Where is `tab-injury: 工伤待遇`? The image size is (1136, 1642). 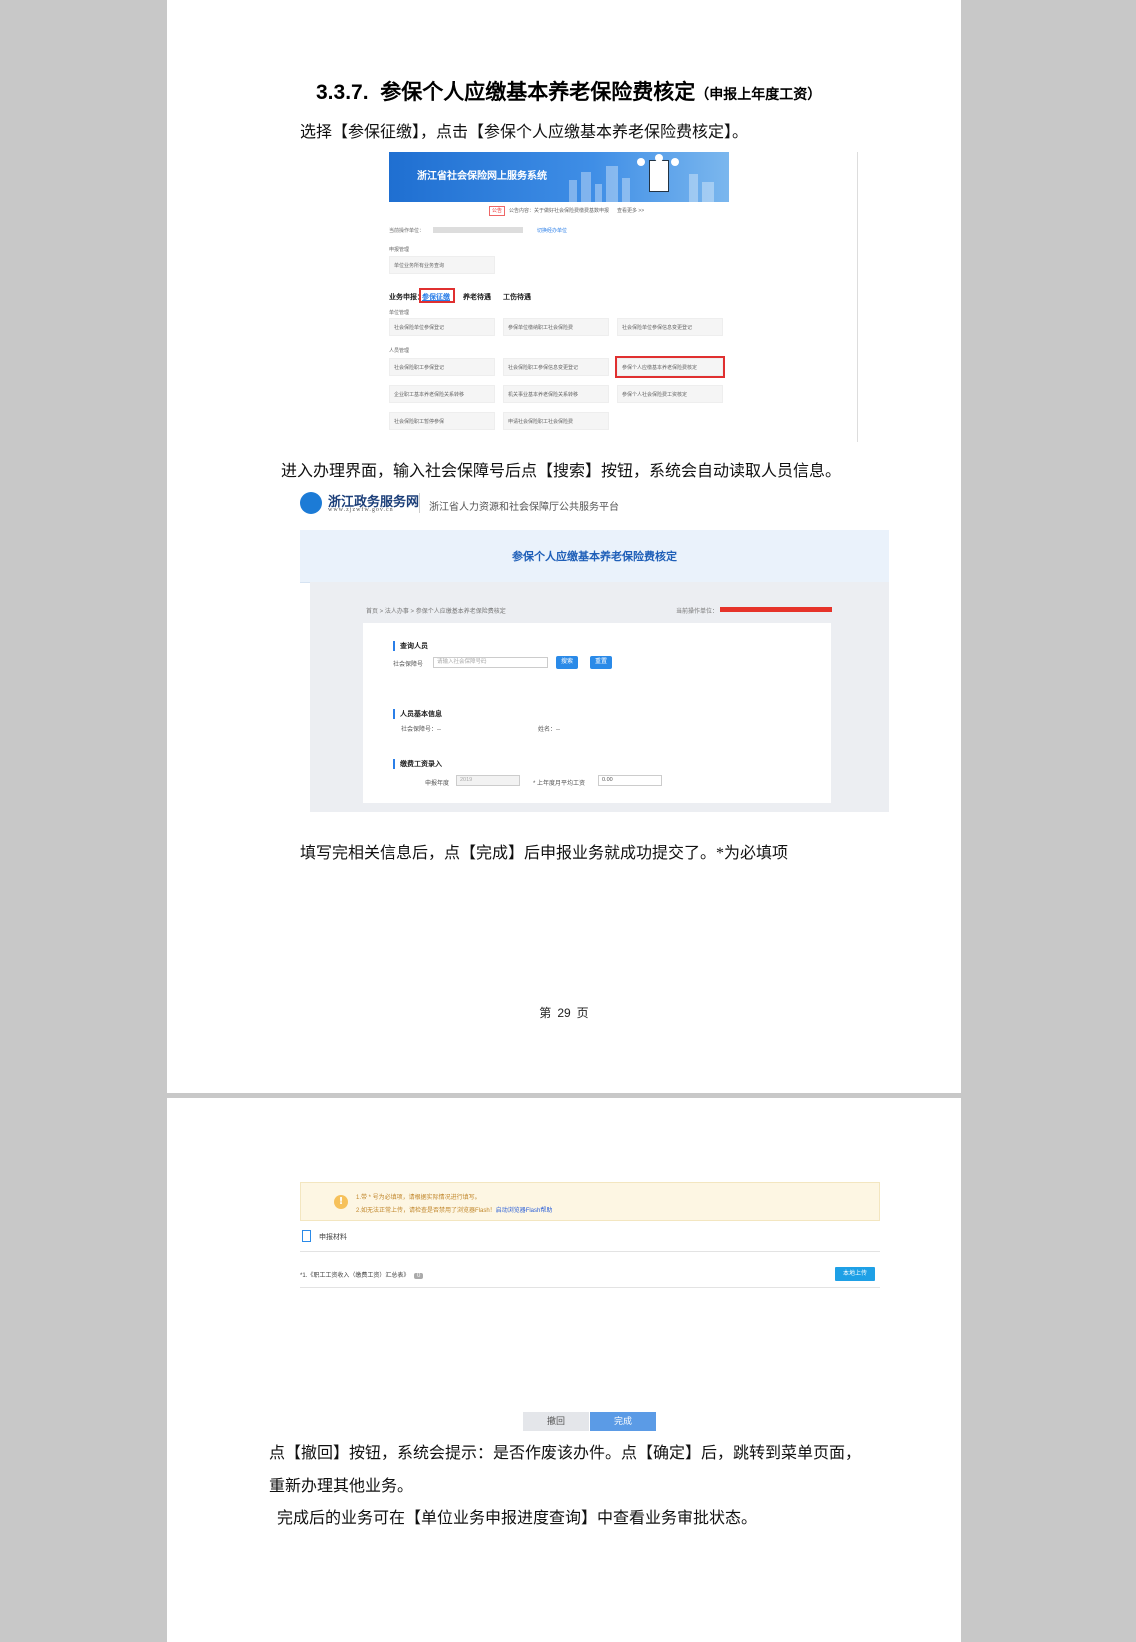 tab-injury: 工伤待遇 is located at coordinates (517, 297).